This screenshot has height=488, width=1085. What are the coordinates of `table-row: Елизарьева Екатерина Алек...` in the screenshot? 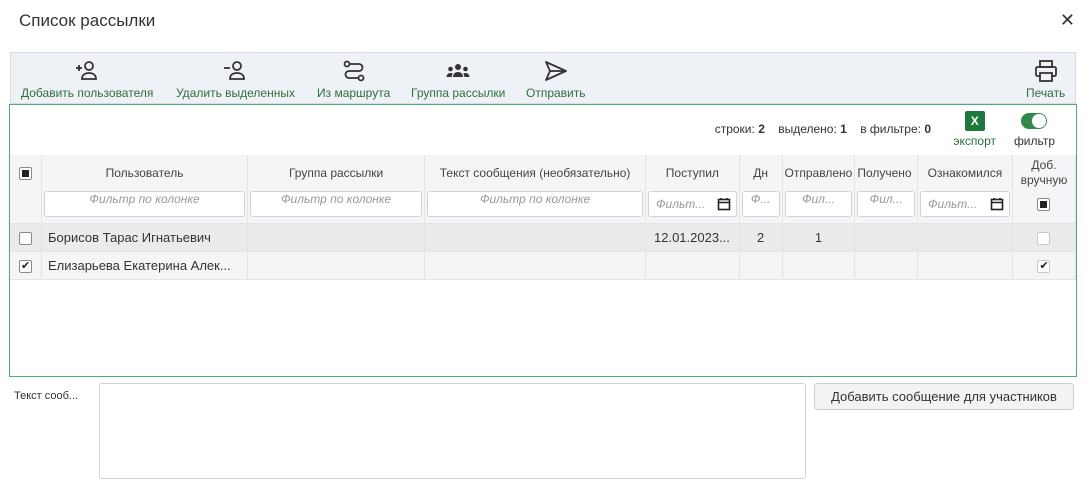 It's located at (543, 265).